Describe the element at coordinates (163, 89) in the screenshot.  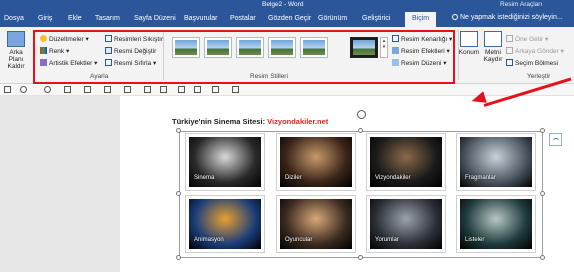
I see `clipboard-icon` at that location.